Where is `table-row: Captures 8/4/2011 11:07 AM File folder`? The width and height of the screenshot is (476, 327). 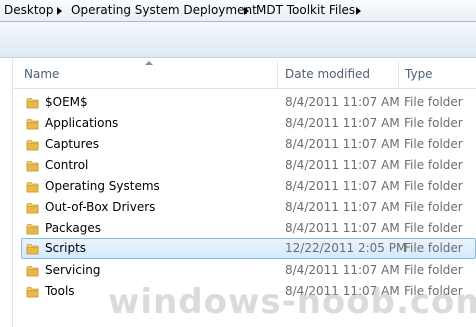
table-row: Captures 8/4/2011 11:07 AM File folder is located at coordinates (245, 144).